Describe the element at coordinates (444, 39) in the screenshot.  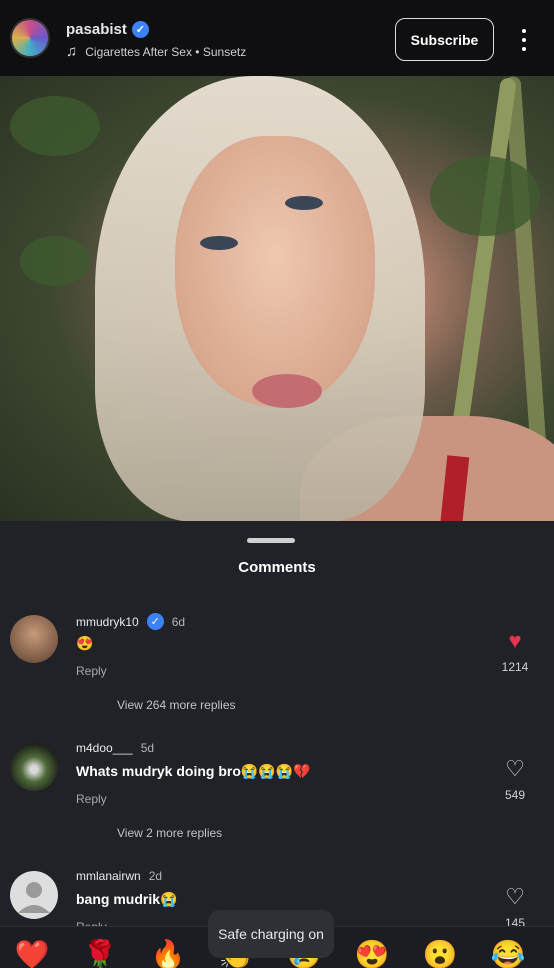
I see `subscribe-button: Subscribe` at that location.